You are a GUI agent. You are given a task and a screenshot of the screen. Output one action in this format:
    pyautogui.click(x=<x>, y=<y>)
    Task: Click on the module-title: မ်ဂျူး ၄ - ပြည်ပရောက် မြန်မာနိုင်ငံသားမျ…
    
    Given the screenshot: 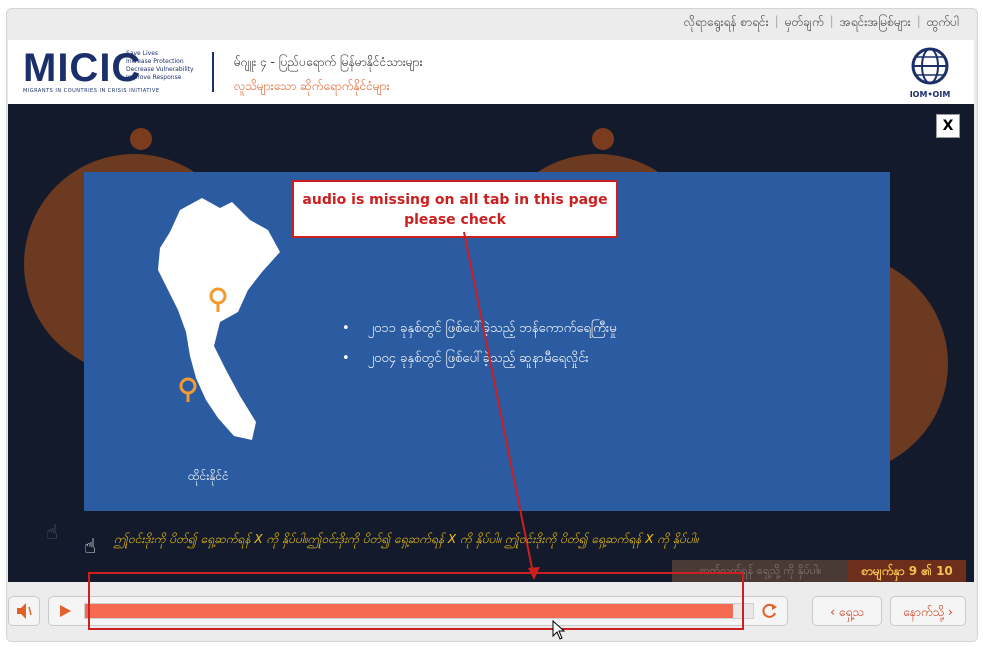 What is the action you would take?
    pyautogui.click(x=328, y=62)
    